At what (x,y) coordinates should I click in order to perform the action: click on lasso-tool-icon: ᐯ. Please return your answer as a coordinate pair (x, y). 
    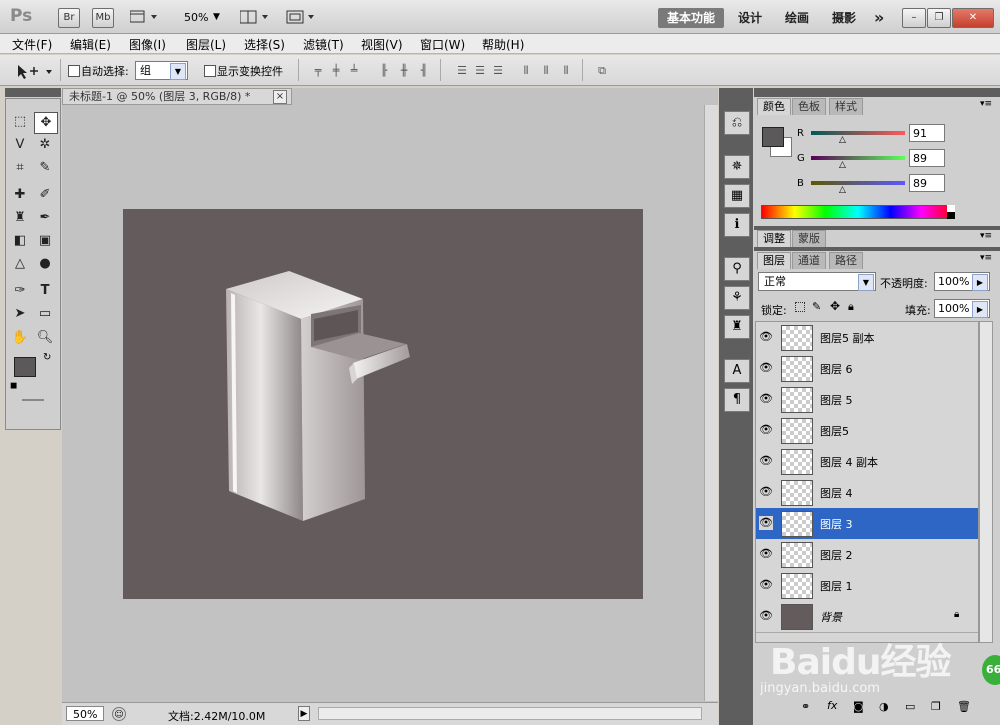
    Looking at the image, I should click on (20, 145).